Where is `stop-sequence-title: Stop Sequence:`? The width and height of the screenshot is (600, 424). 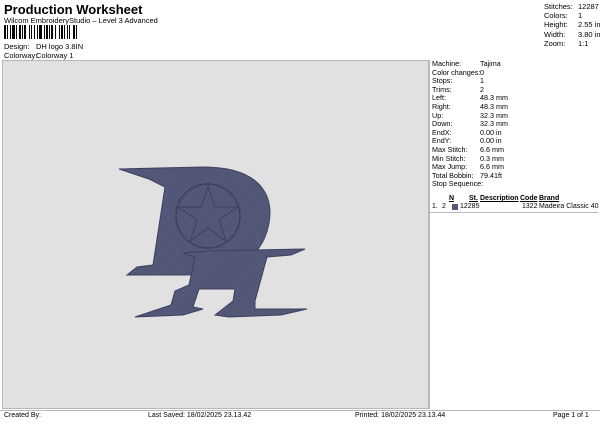
stop-sequence-title: Stop Sequence: is located at coordinates (458, 184).